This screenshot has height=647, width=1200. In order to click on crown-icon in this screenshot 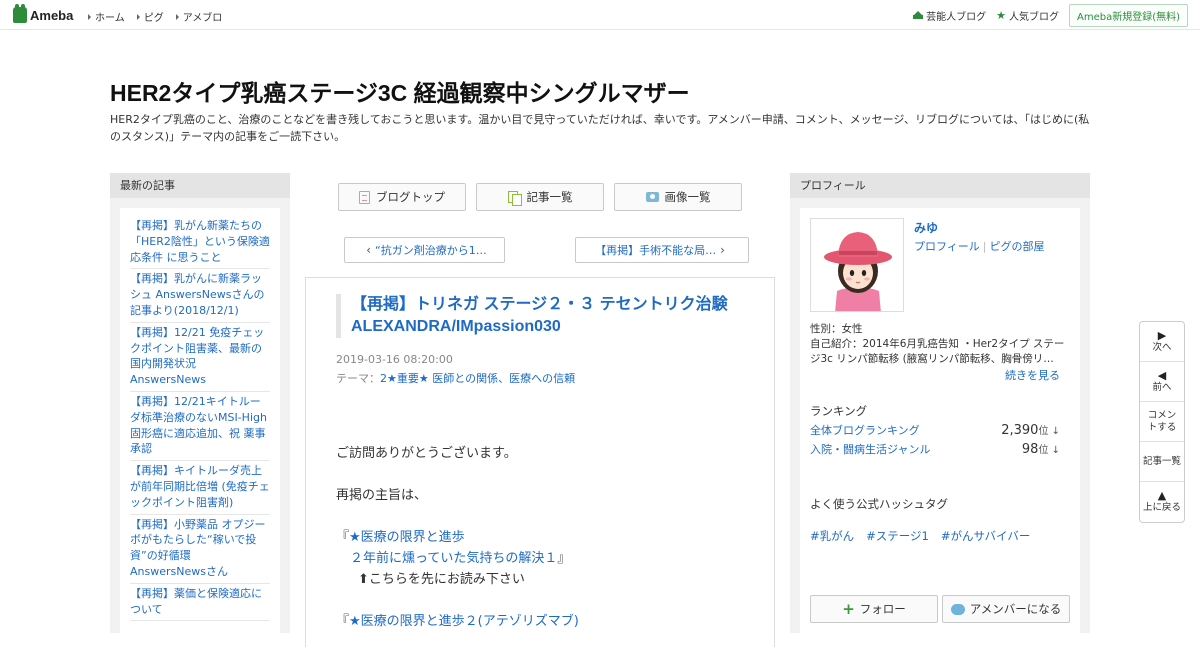, I will do `click(918, 15)`.